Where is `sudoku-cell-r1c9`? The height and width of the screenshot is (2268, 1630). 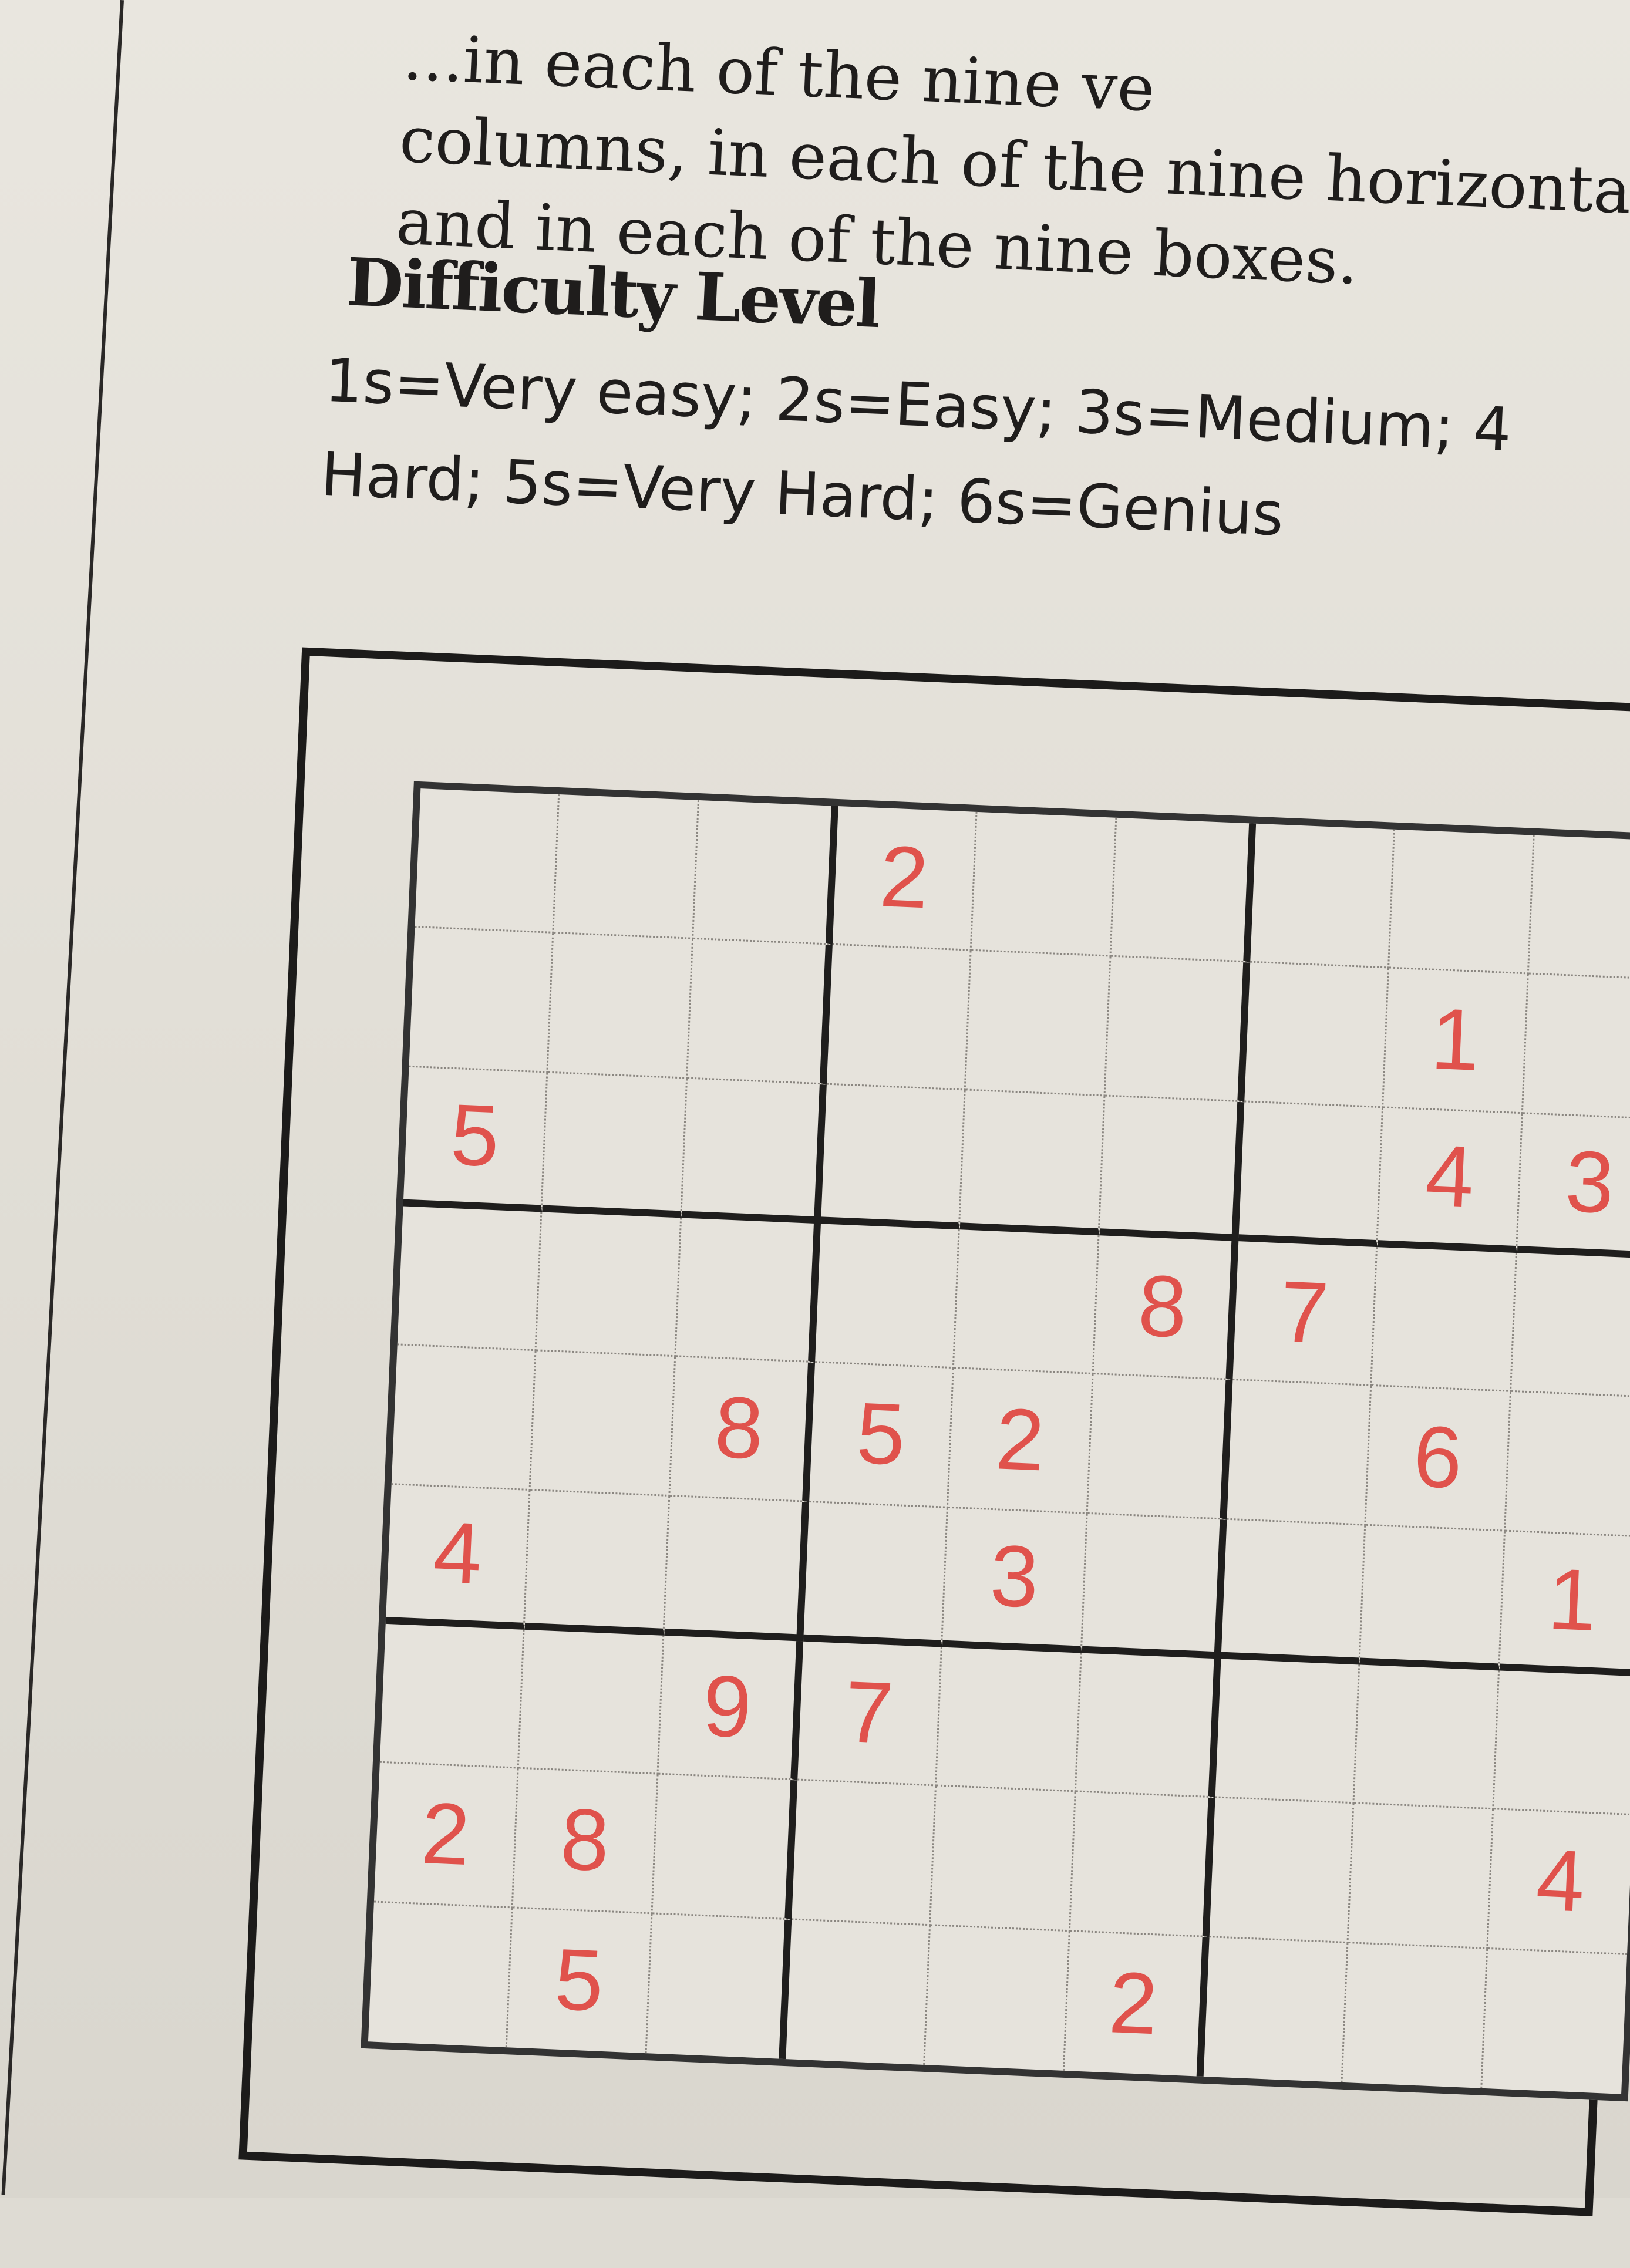
sudoku-cell-r1c9 is located at coordinates (1579, 907).